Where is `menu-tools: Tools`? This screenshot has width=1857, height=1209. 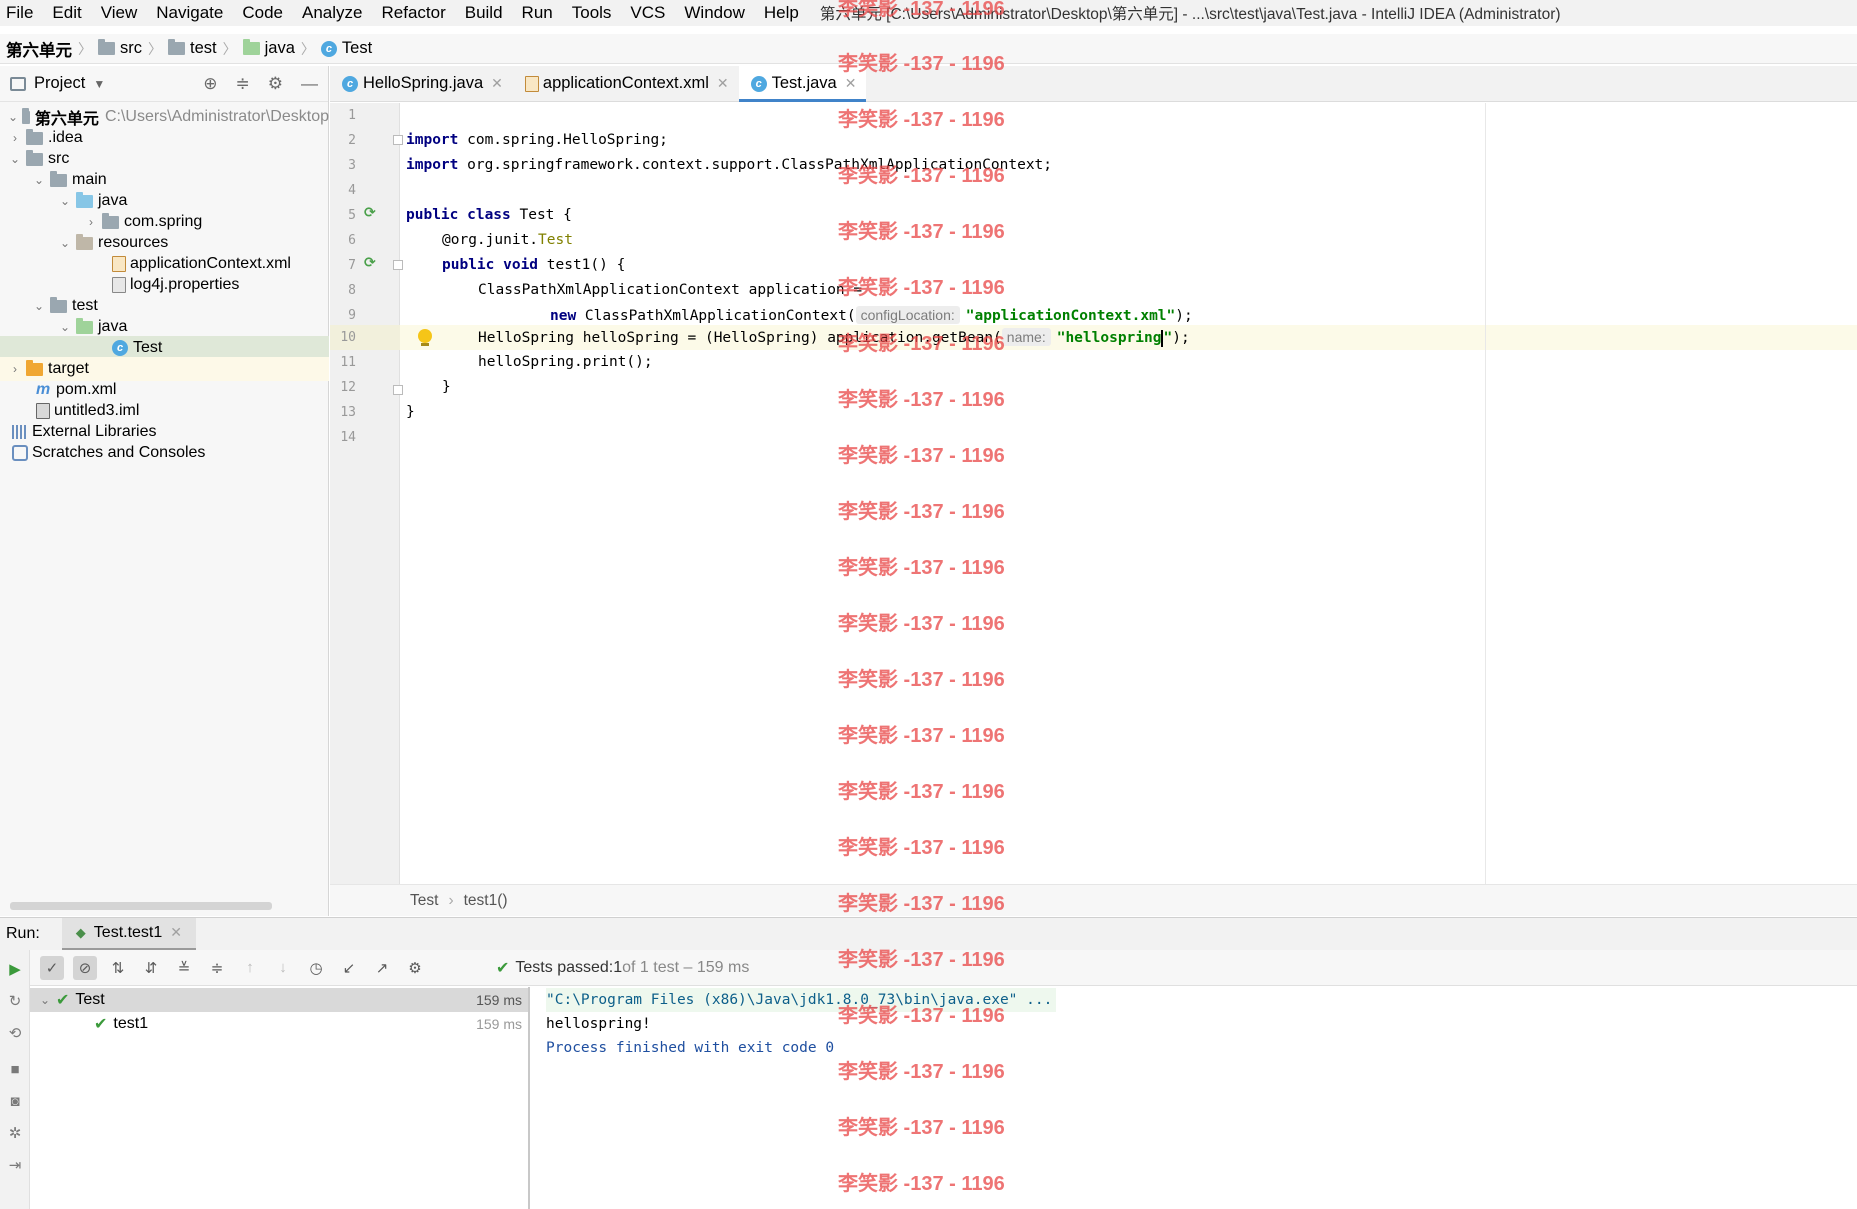
menu-tools: Tools is located at coordinates (592, 13).